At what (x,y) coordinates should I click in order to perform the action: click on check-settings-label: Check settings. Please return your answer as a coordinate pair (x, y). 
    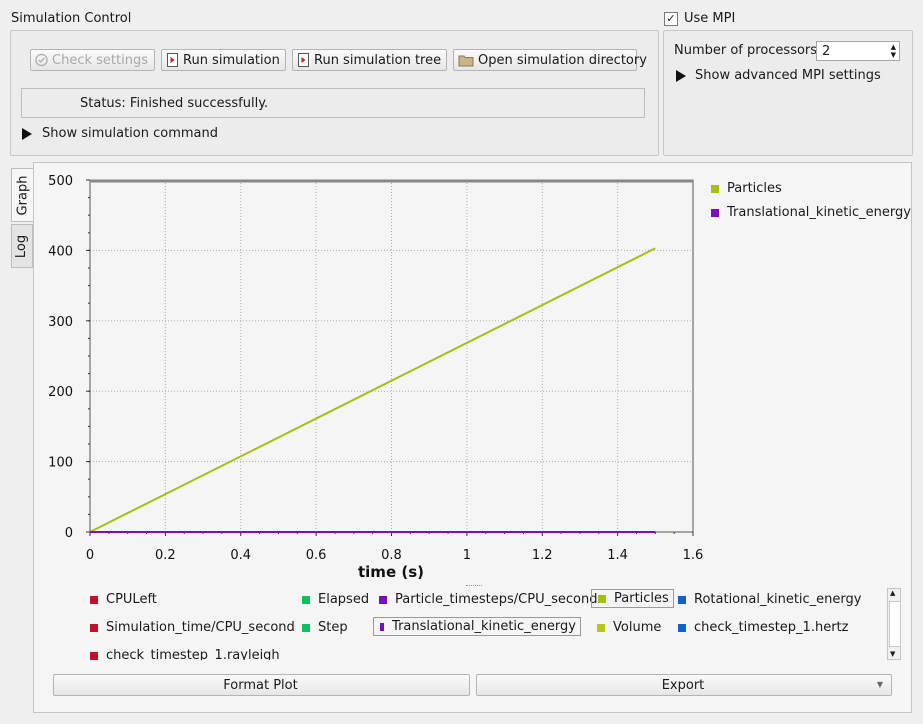
    Looking at the image, I should click on (100, 60).